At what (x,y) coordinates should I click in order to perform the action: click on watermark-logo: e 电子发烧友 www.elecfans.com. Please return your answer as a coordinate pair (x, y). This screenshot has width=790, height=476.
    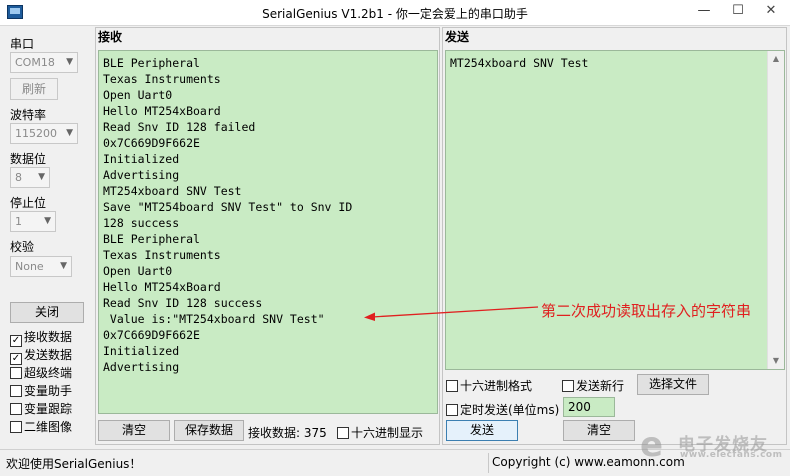
    Looking at the image, I should click on (711, 445).